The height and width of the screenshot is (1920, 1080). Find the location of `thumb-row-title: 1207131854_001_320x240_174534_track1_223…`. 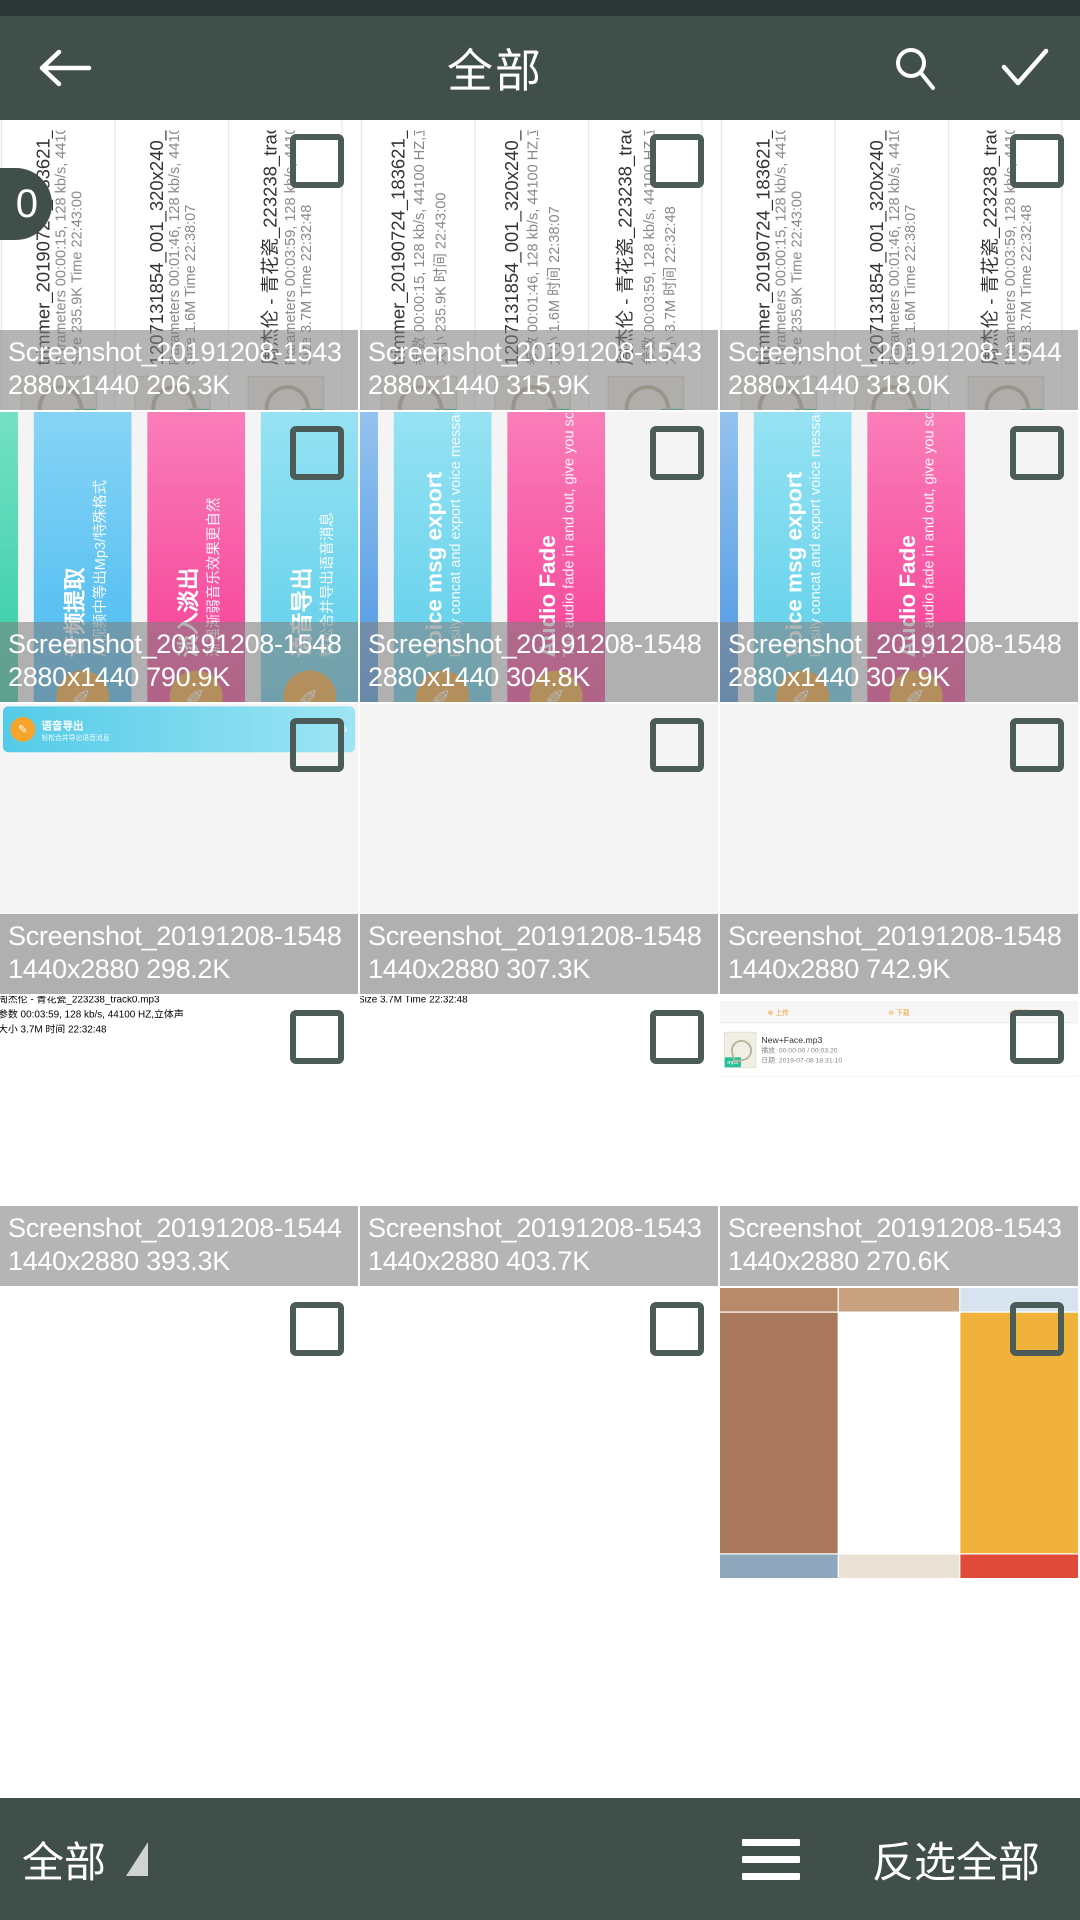

thumb-row-title: 1207131854_001_320x240_174534_track1_223… is located at coordinates (510, 247).